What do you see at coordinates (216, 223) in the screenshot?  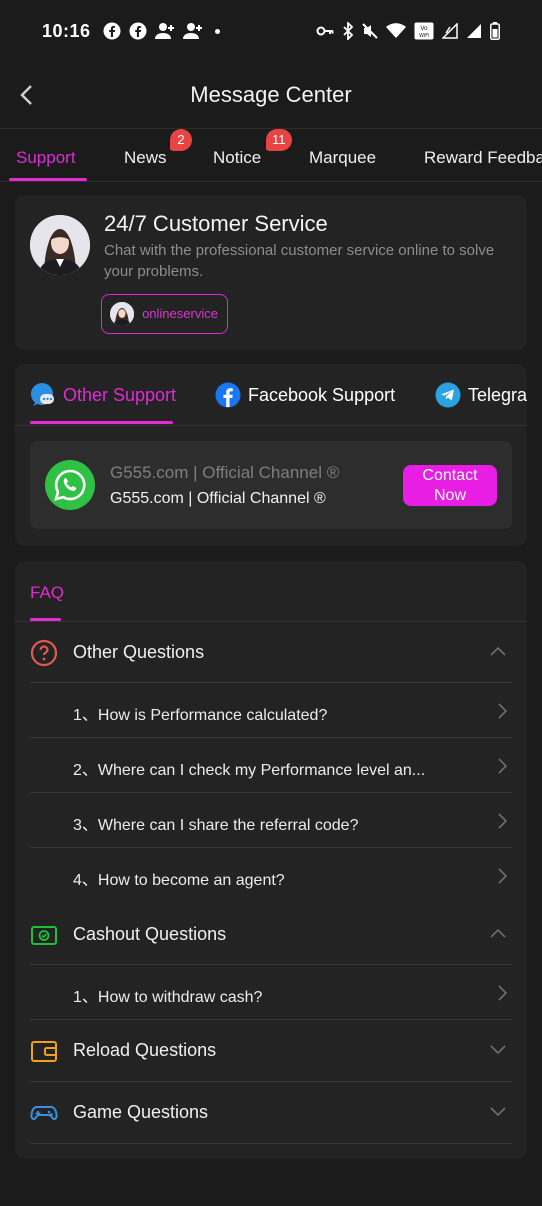 I see `customer-service-title: 24/7 Customer Service` at bounding box center [216, 223].